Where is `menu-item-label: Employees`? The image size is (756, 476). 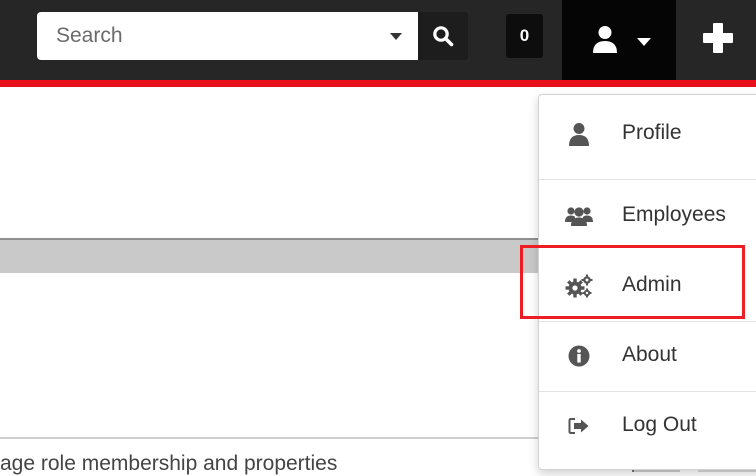
menu-item-label: Employees is located at coordinates (674, 214).